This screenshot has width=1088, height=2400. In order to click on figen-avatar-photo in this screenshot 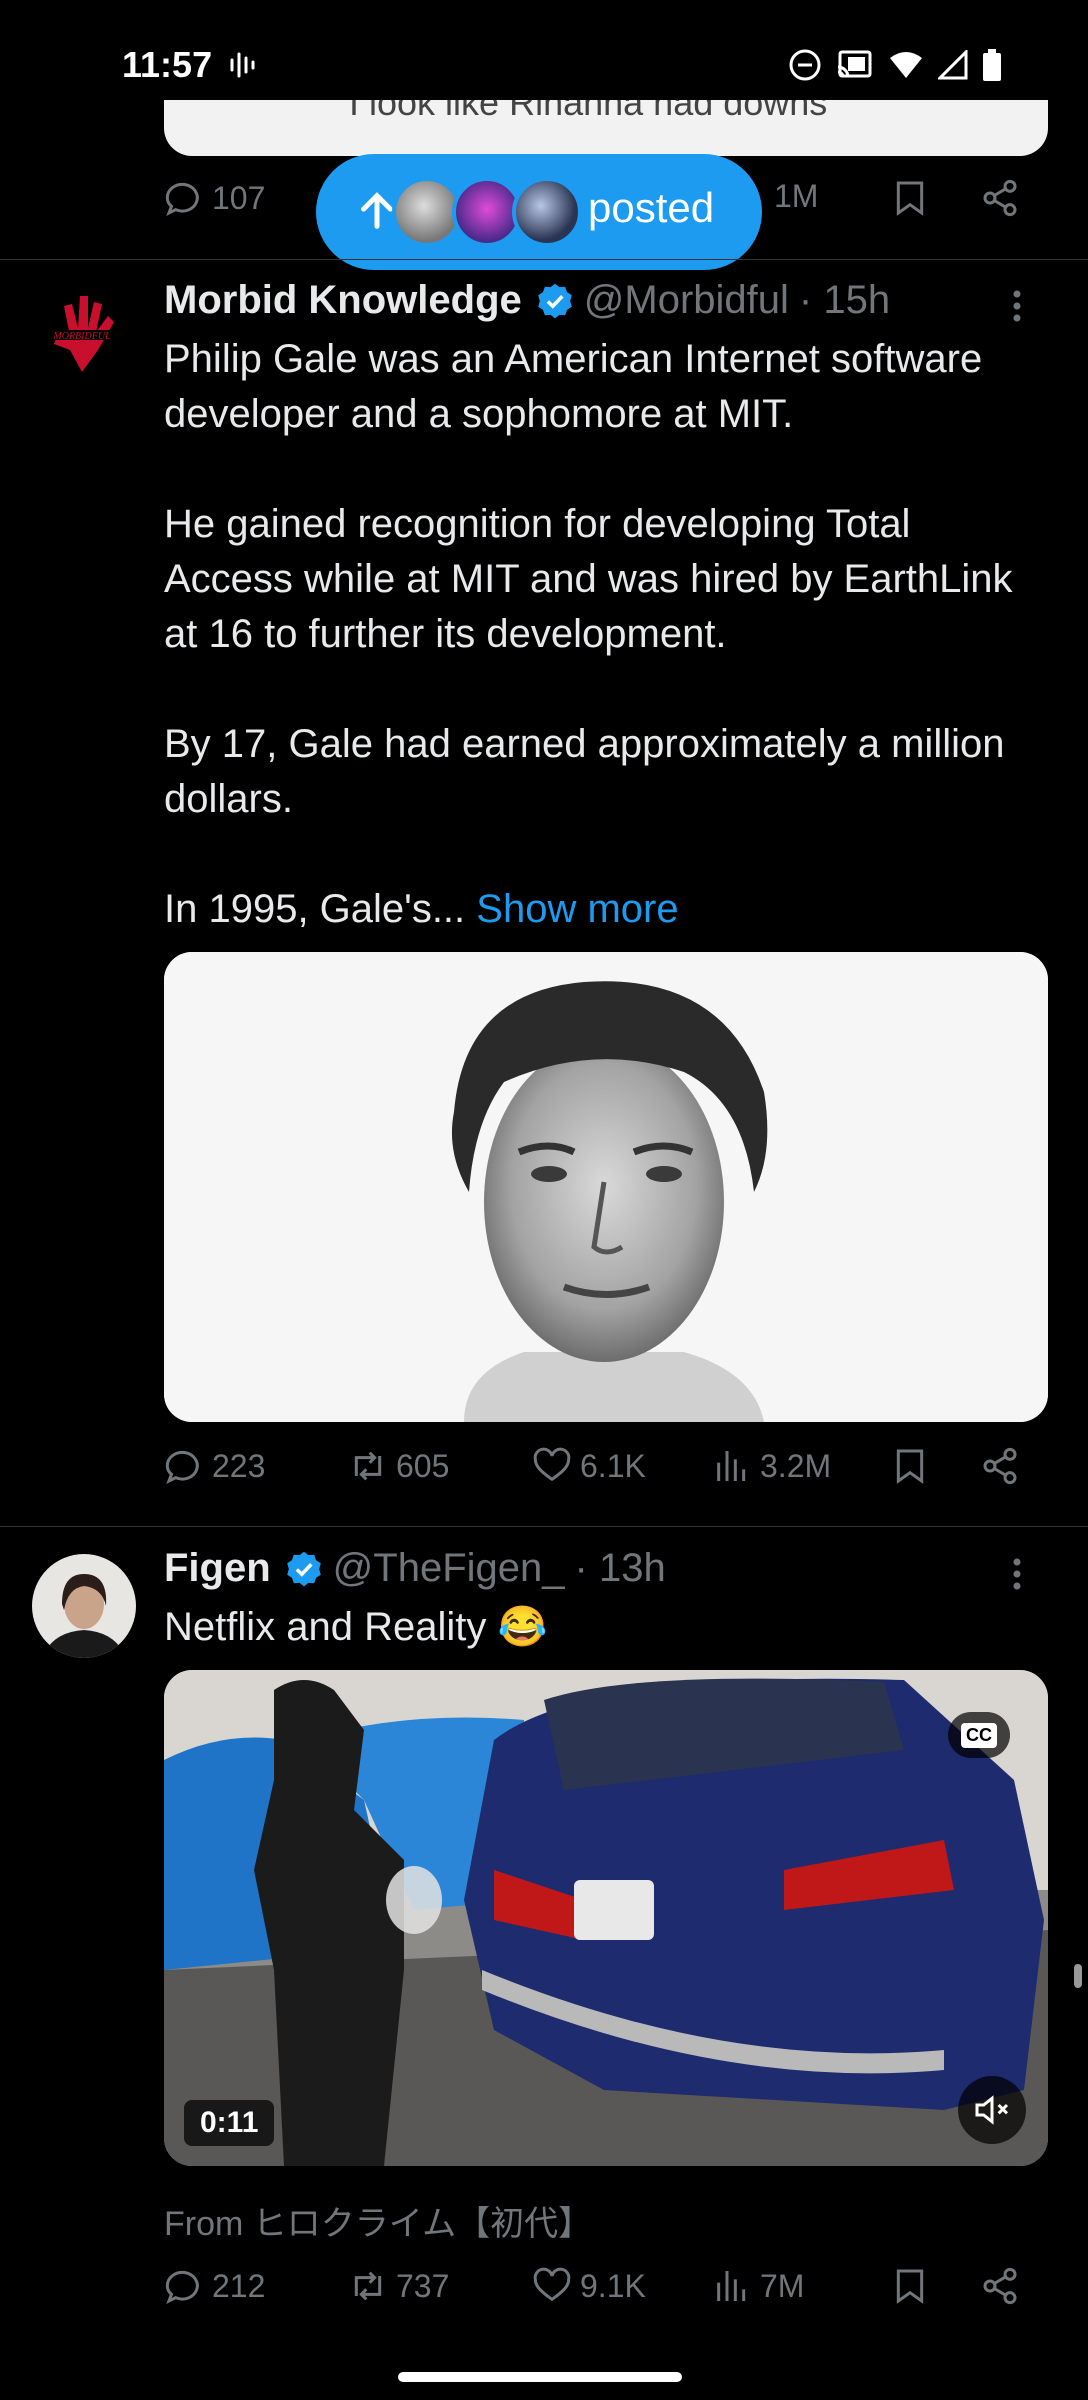, I will do `click(84, 1606)`.